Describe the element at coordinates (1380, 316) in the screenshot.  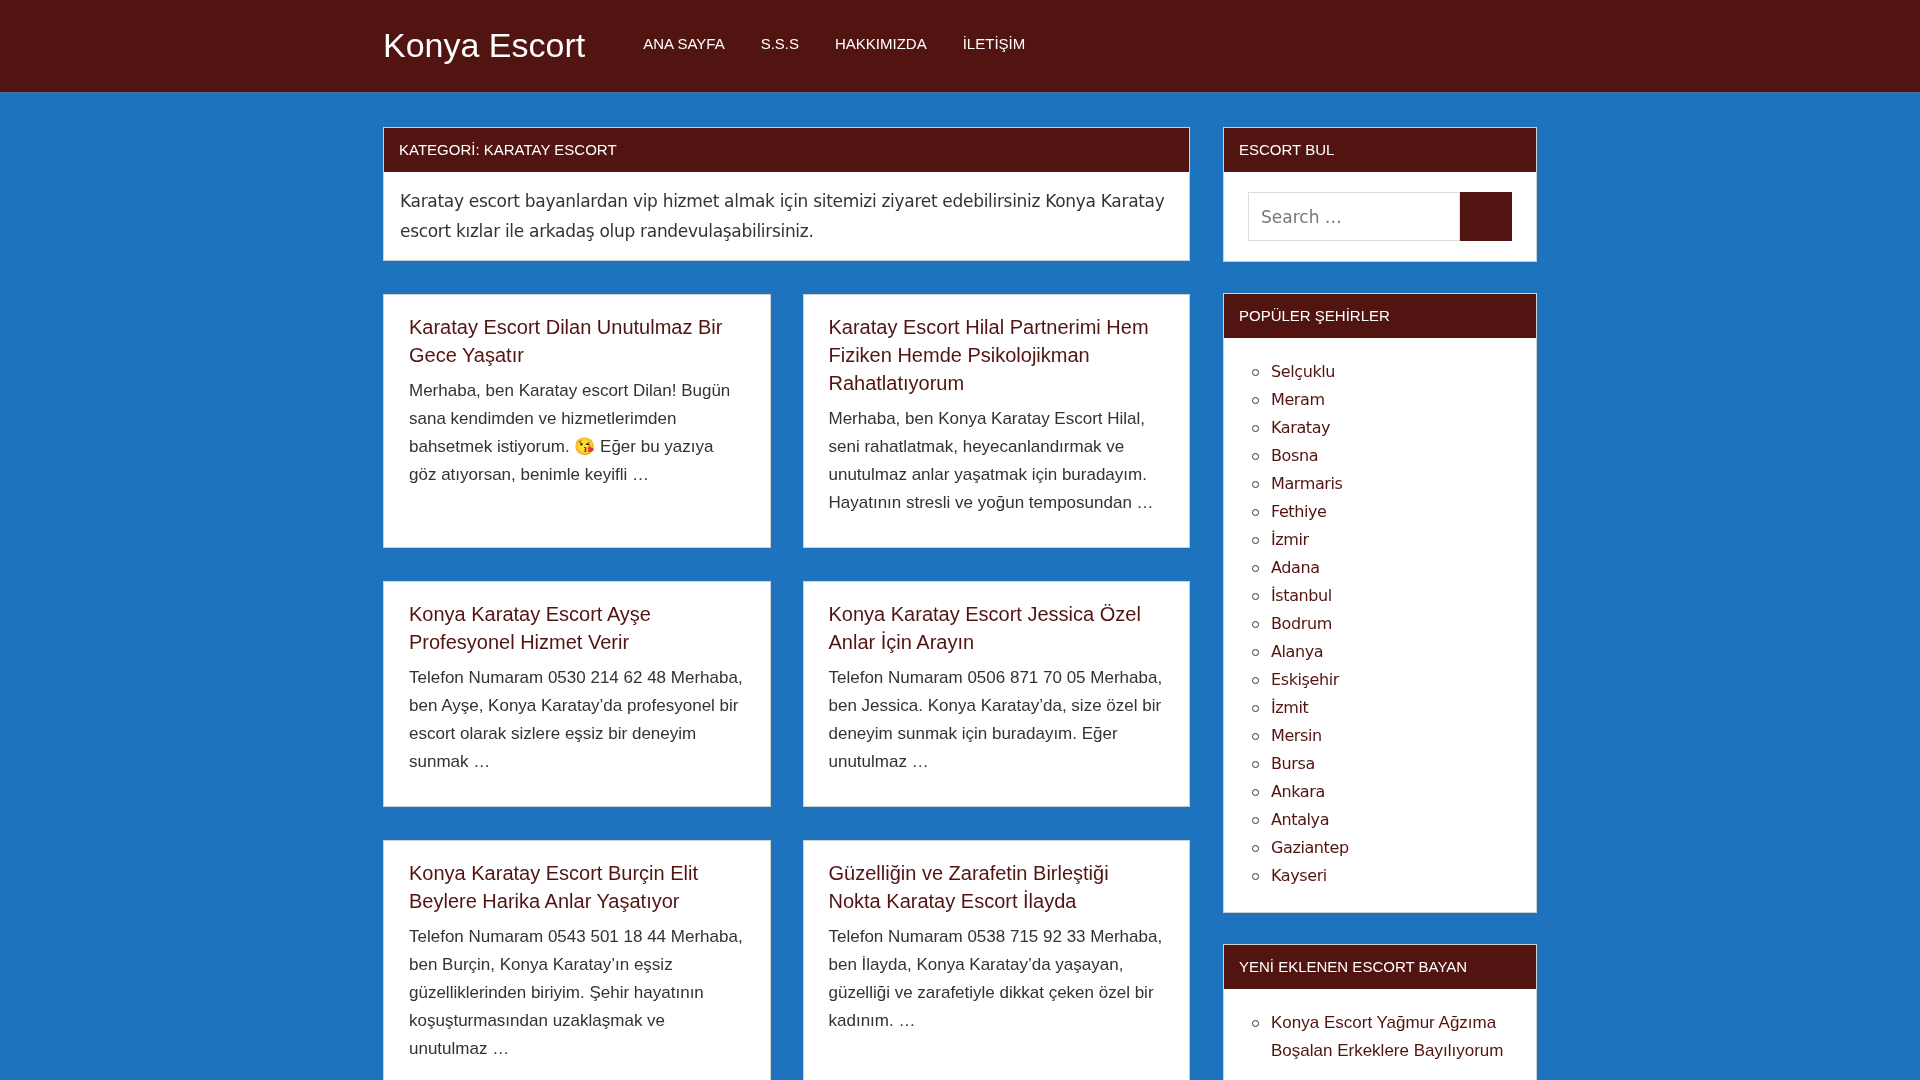
I see `widget-title: POPÜLER ŞEHİRLER` at that location.